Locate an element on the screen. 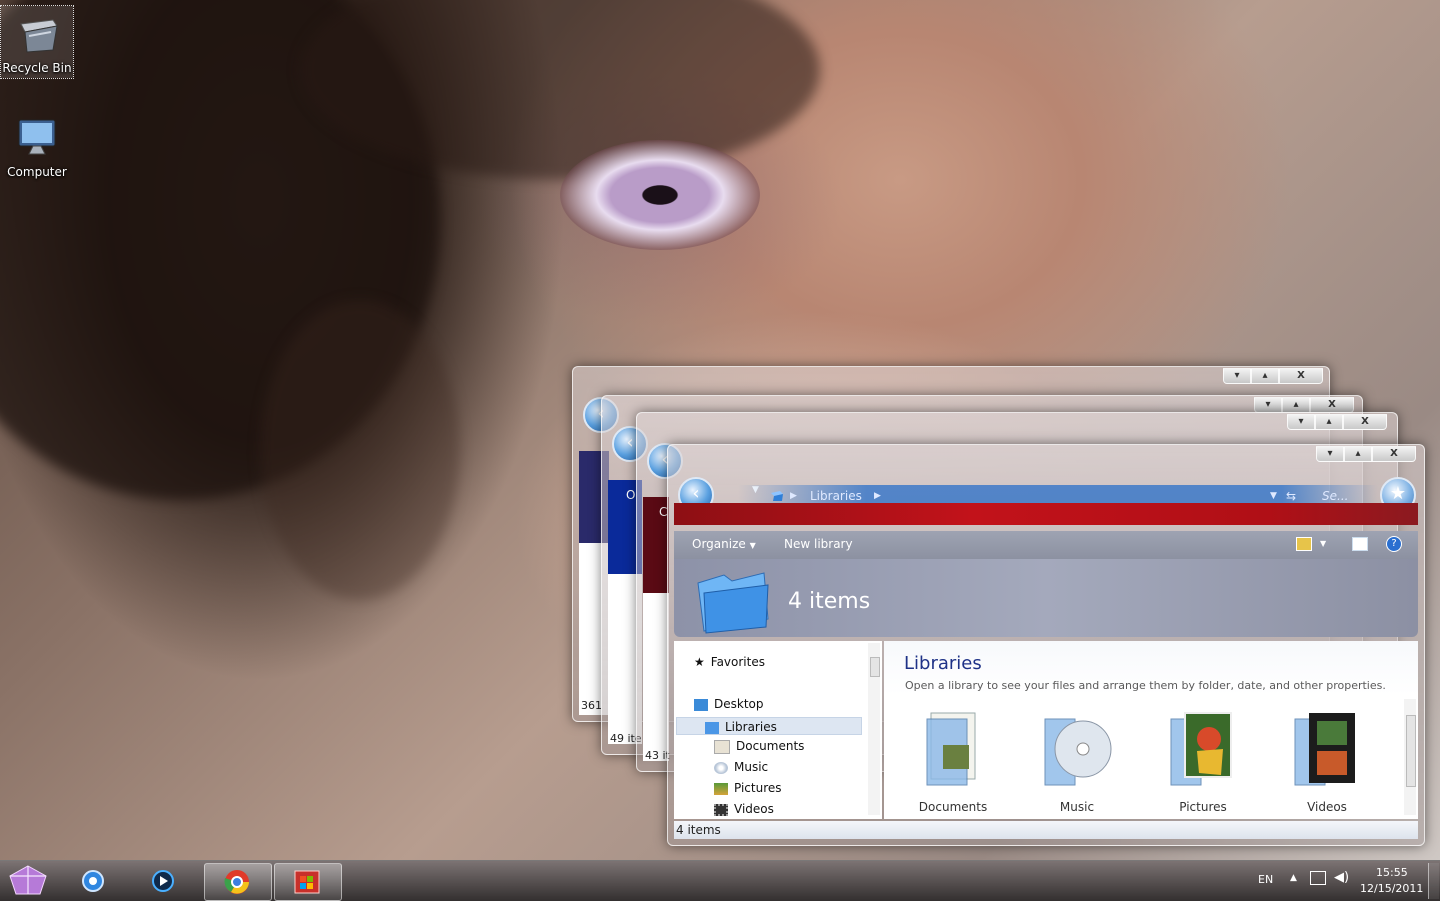 The image size is (1440, 901). help-icon: ? is located at coordinates (1394, 544).